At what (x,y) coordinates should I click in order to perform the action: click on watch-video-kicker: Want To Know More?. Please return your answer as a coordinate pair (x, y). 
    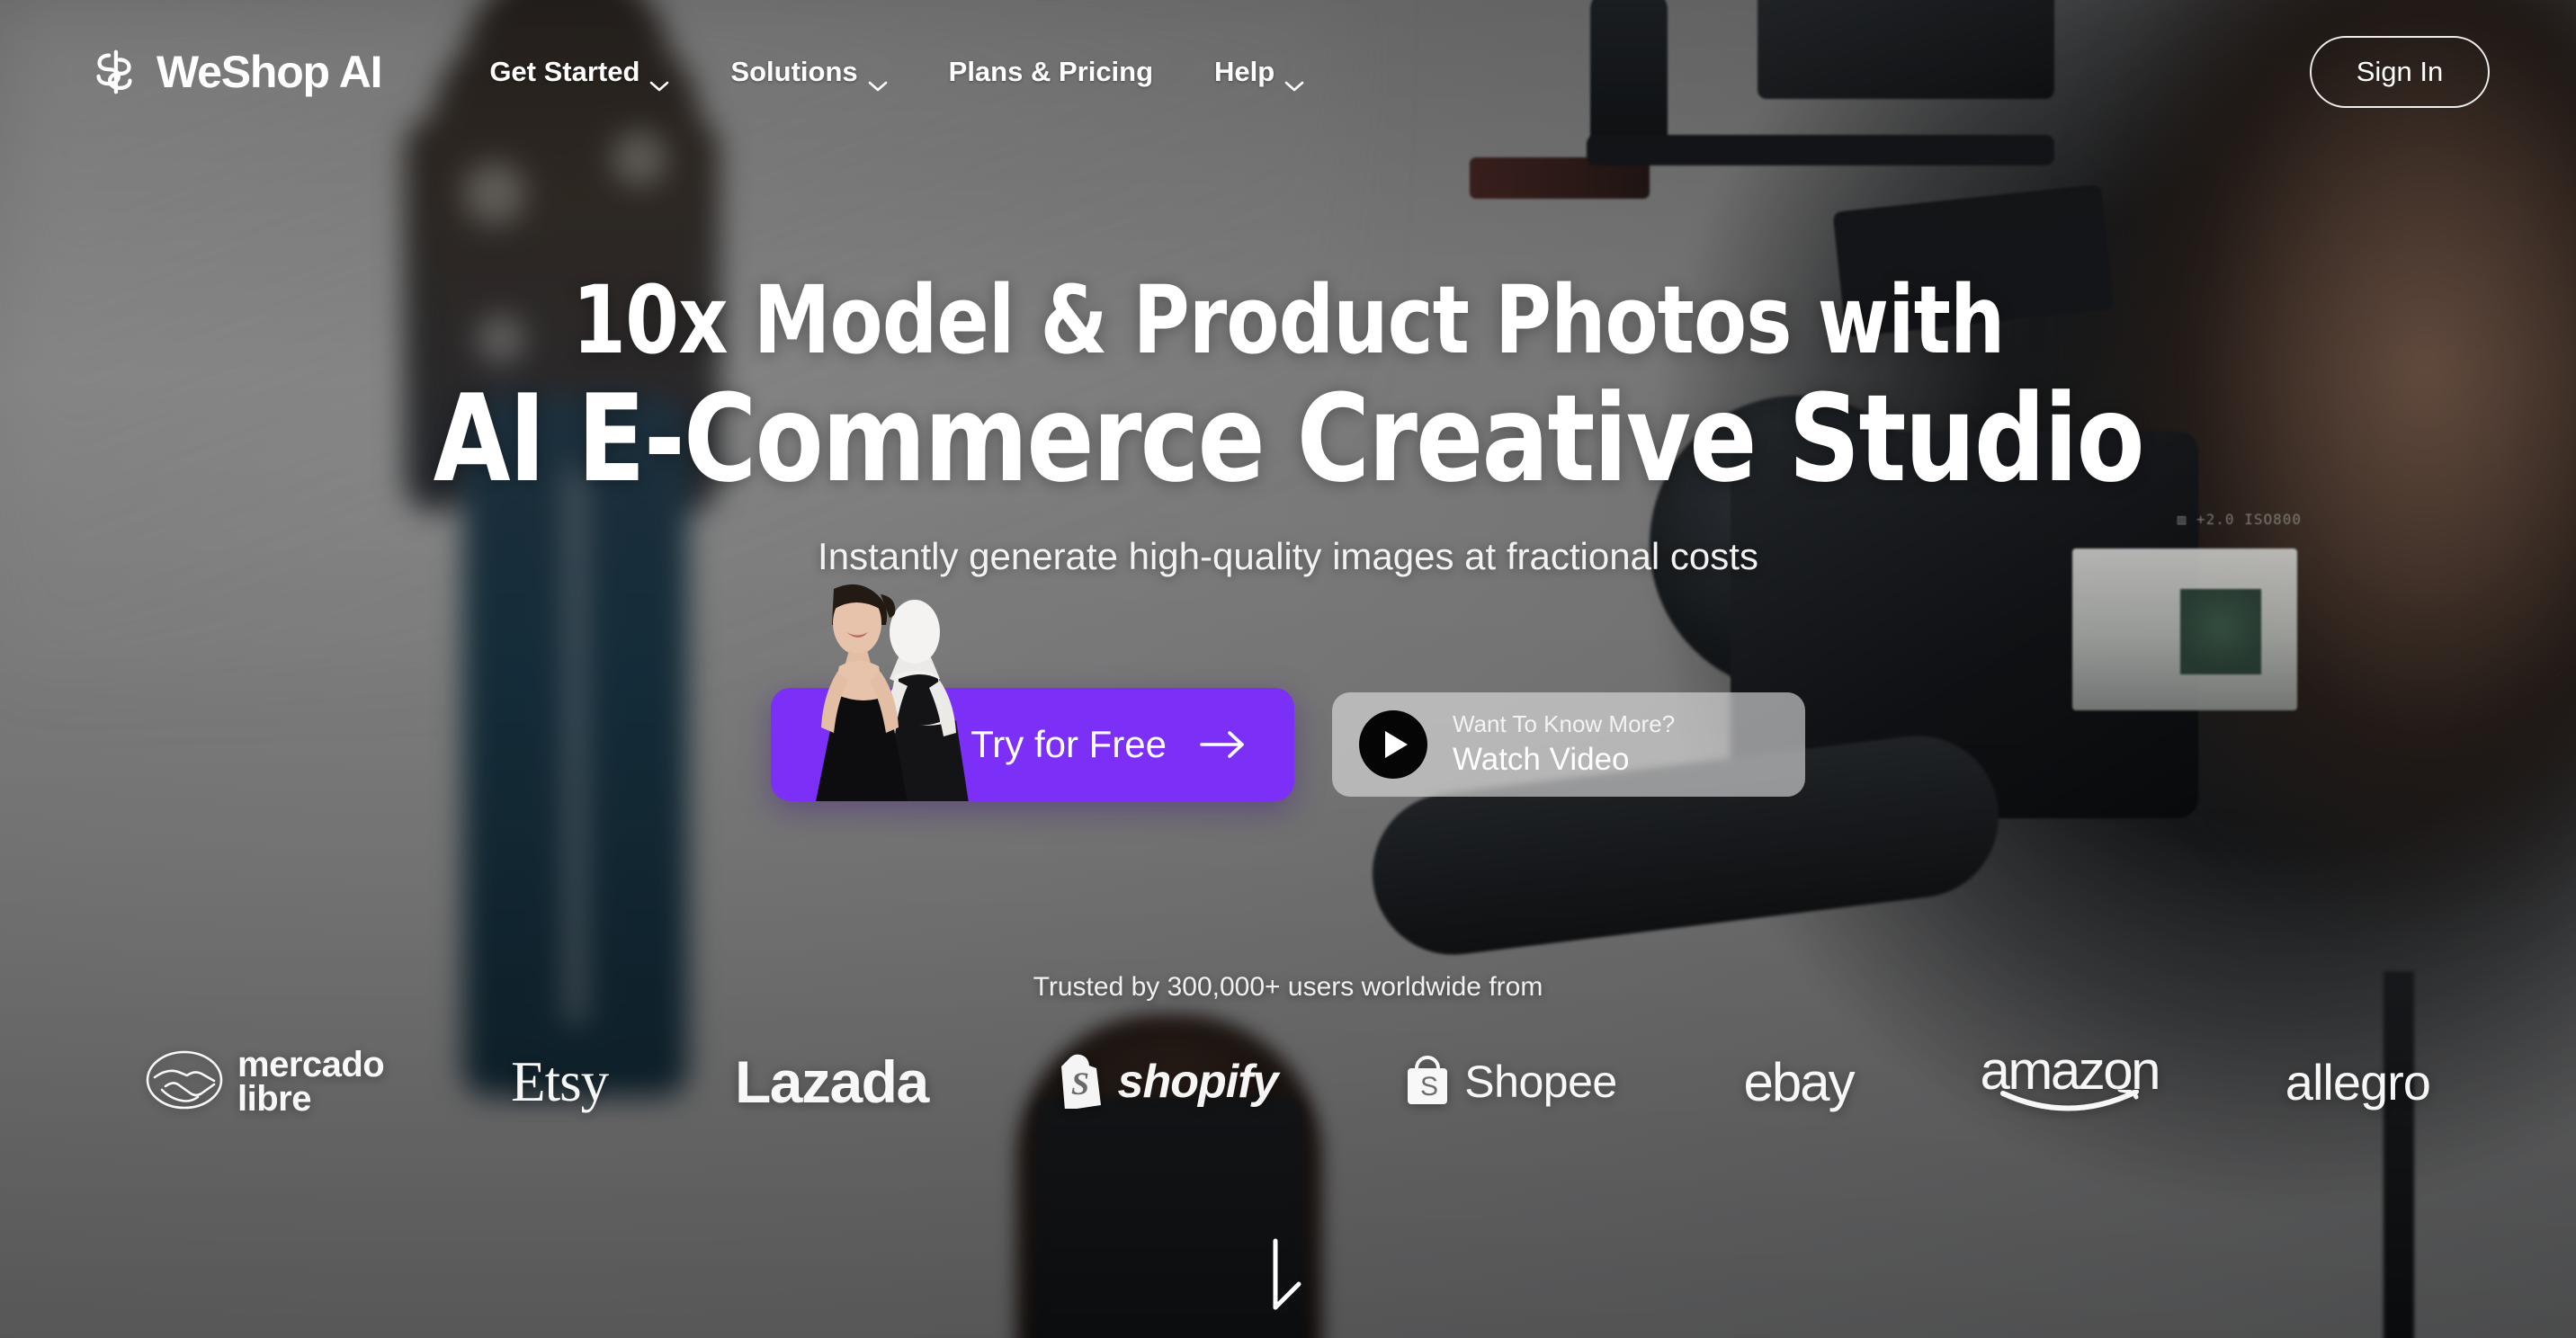
    Looking at the image, I should click on (1564, 724).